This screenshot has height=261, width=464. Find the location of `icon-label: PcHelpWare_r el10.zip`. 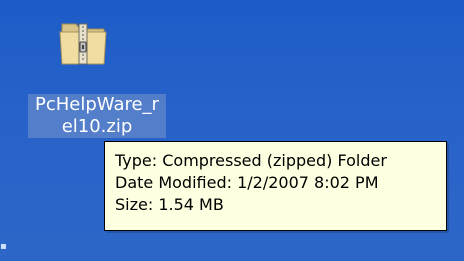

icon-label: PcHelpWare_r el10.zip is located at coordinates (97, 116).